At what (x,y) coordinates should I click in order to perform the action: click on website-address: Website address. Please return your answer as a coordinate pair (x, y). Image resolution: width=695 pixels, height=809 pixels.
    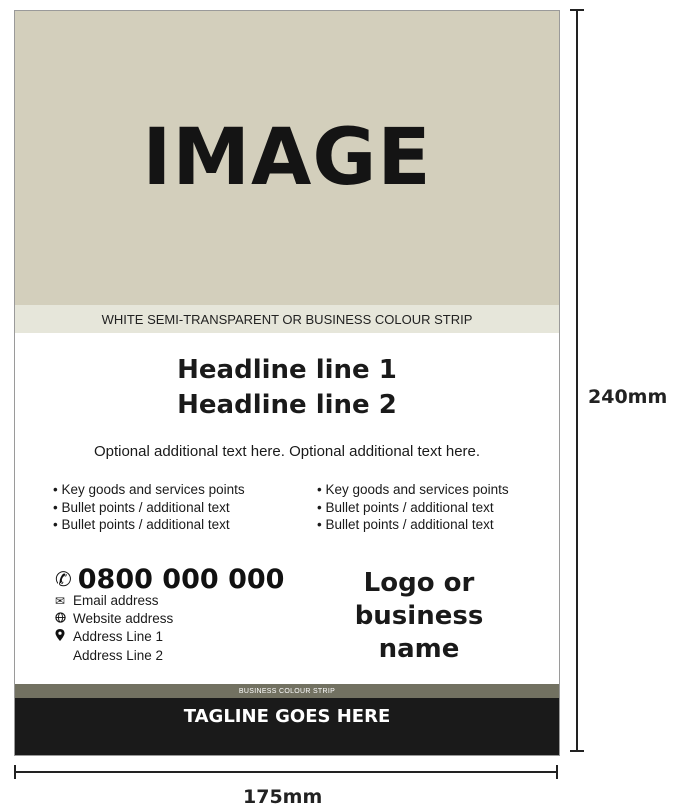
    Looking at the image, I should click on (123, 618).